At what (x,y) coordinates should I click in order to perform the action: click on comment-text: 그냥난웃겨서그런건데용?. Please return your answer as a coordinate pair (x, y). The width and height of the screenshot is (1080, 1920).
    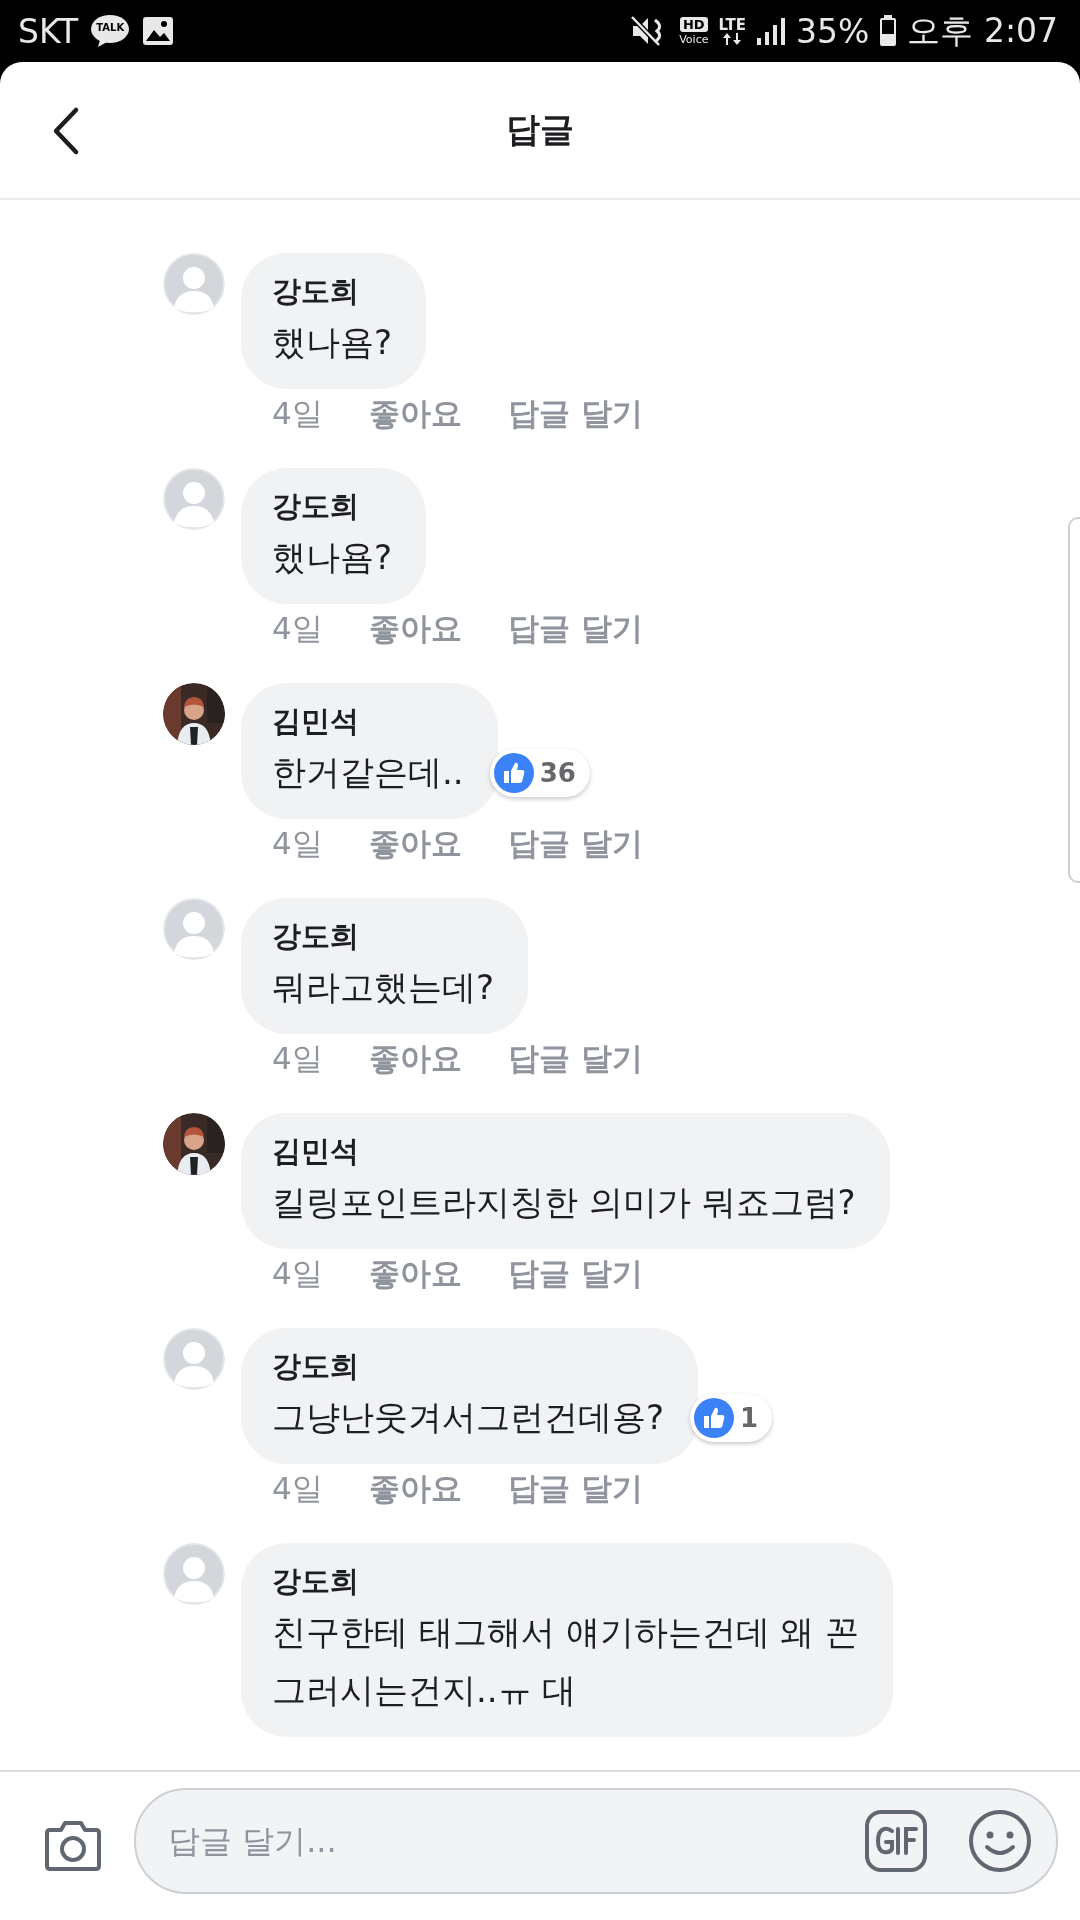
    Looking at the image, I should click on (468, 1417).